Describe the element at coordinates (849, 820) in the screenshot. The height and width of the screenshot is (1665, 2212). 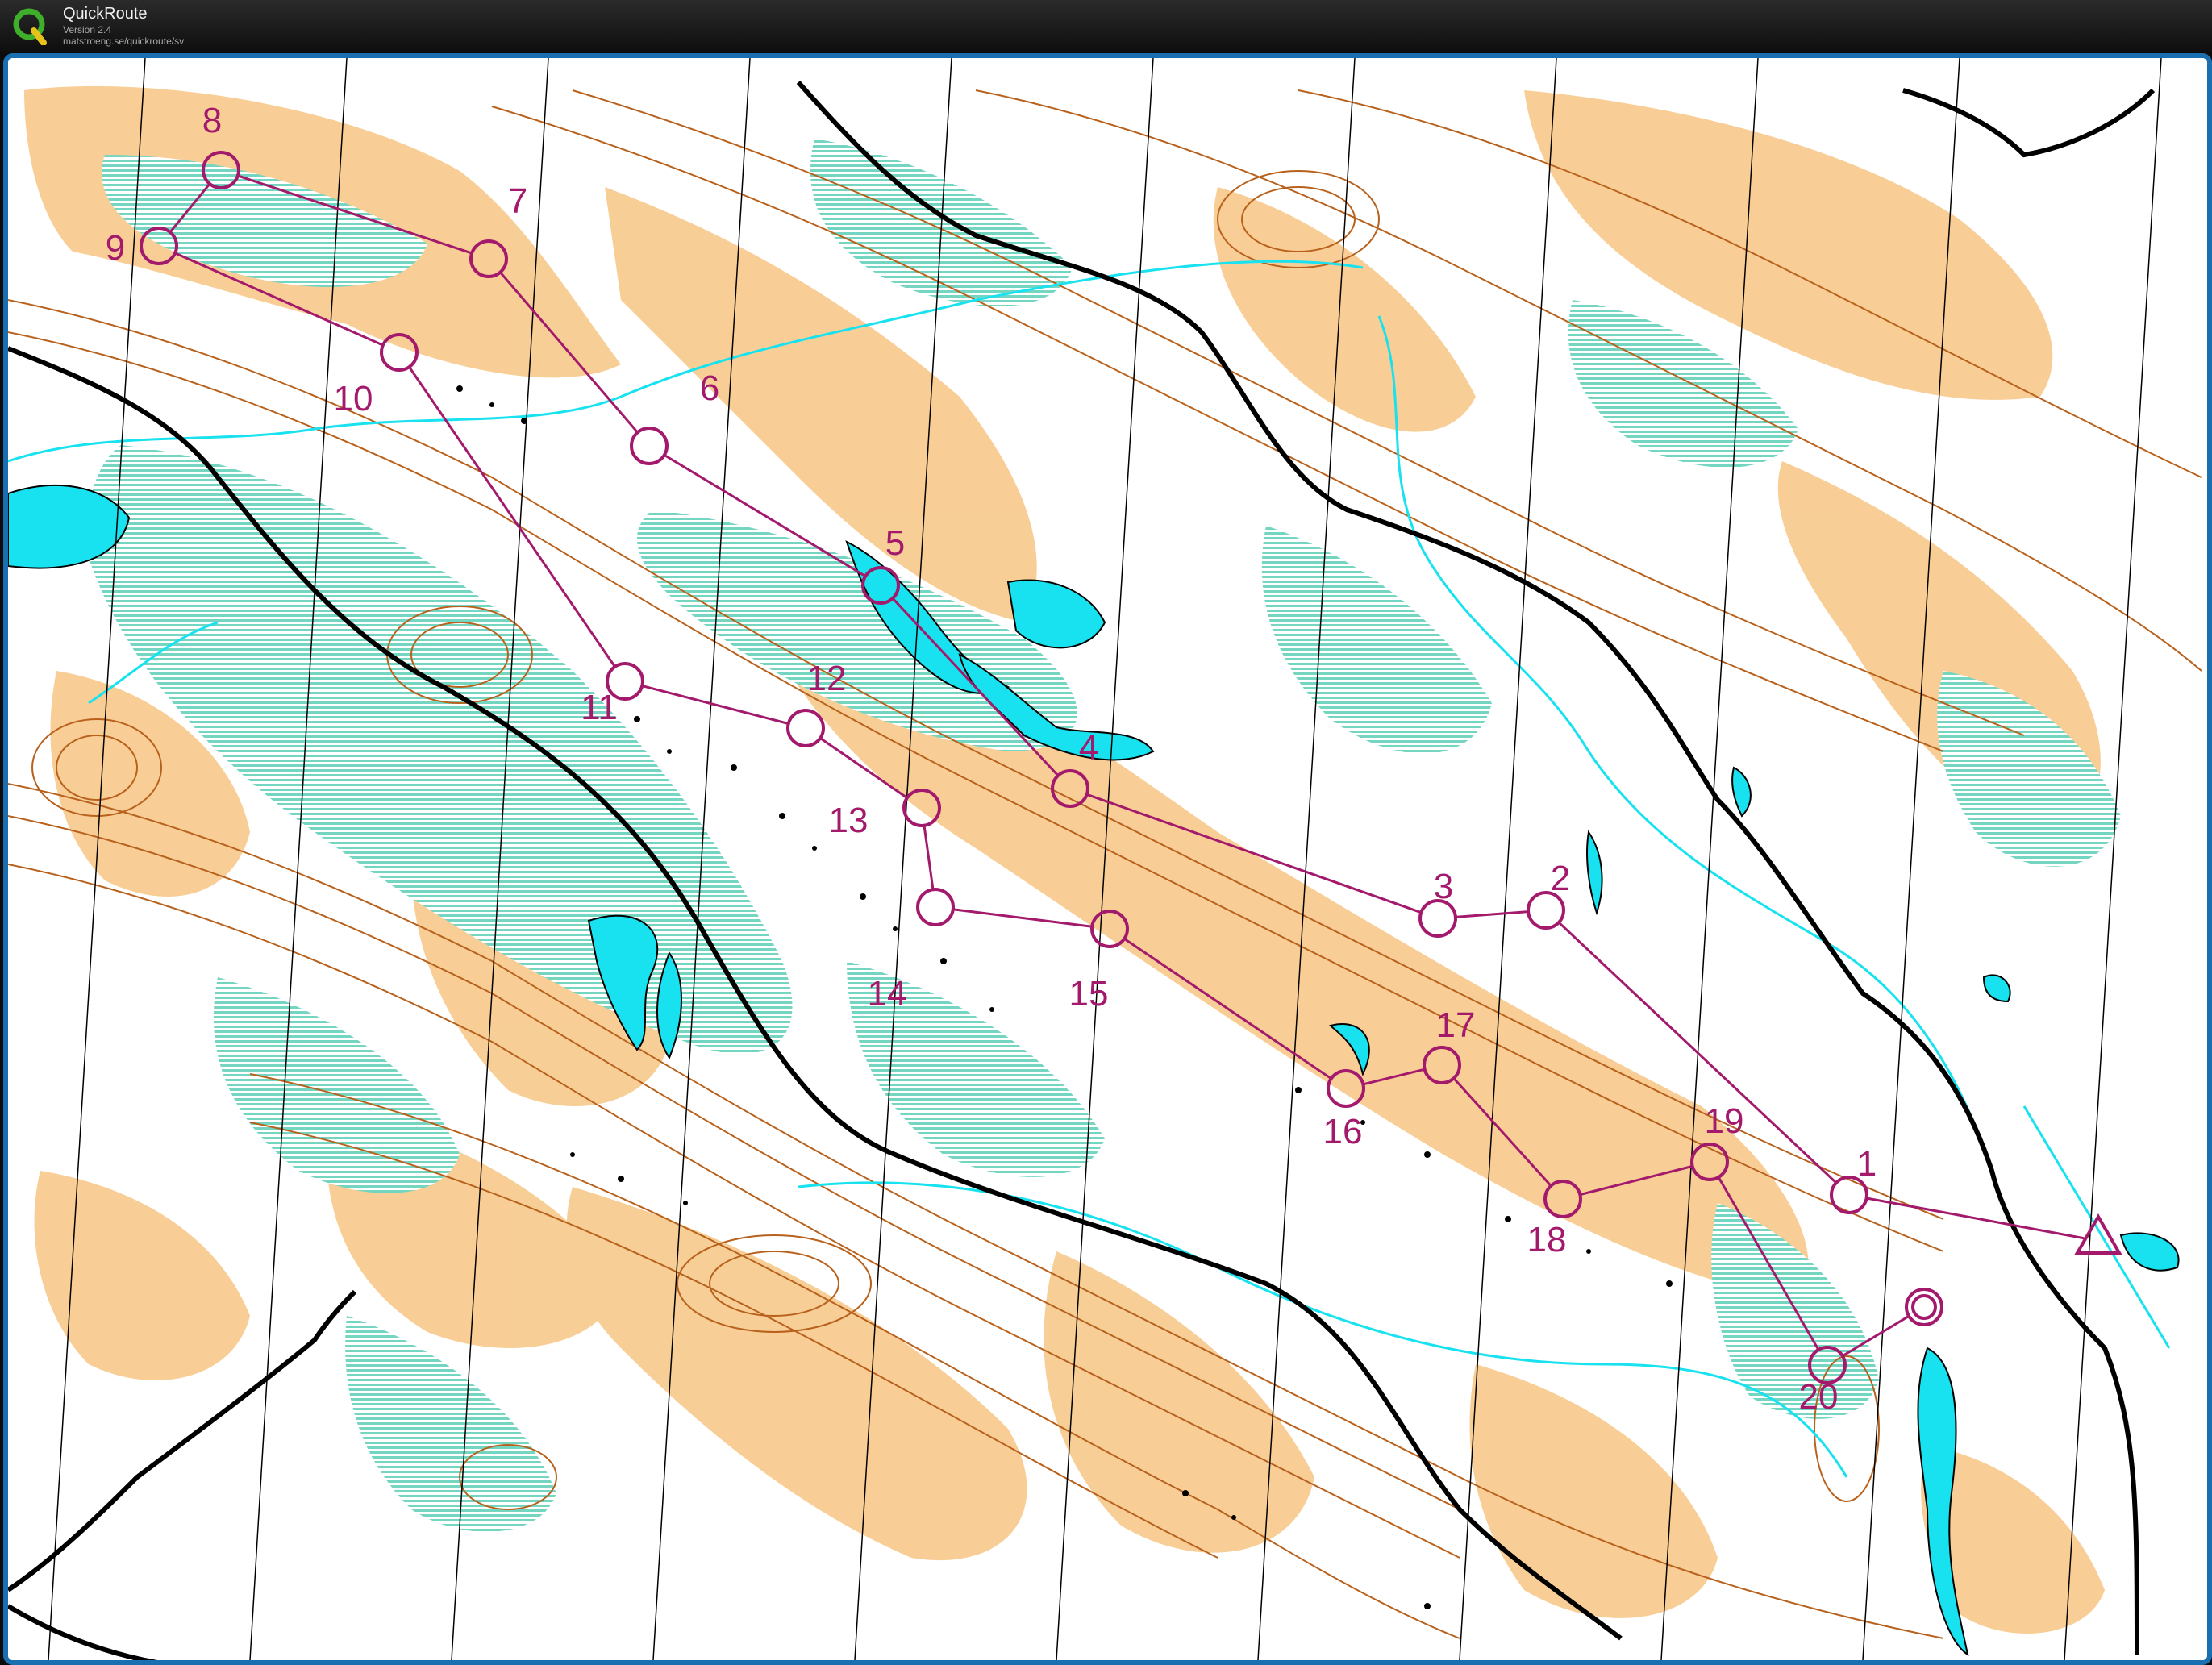
I see `control-number-label: 13` at that location.